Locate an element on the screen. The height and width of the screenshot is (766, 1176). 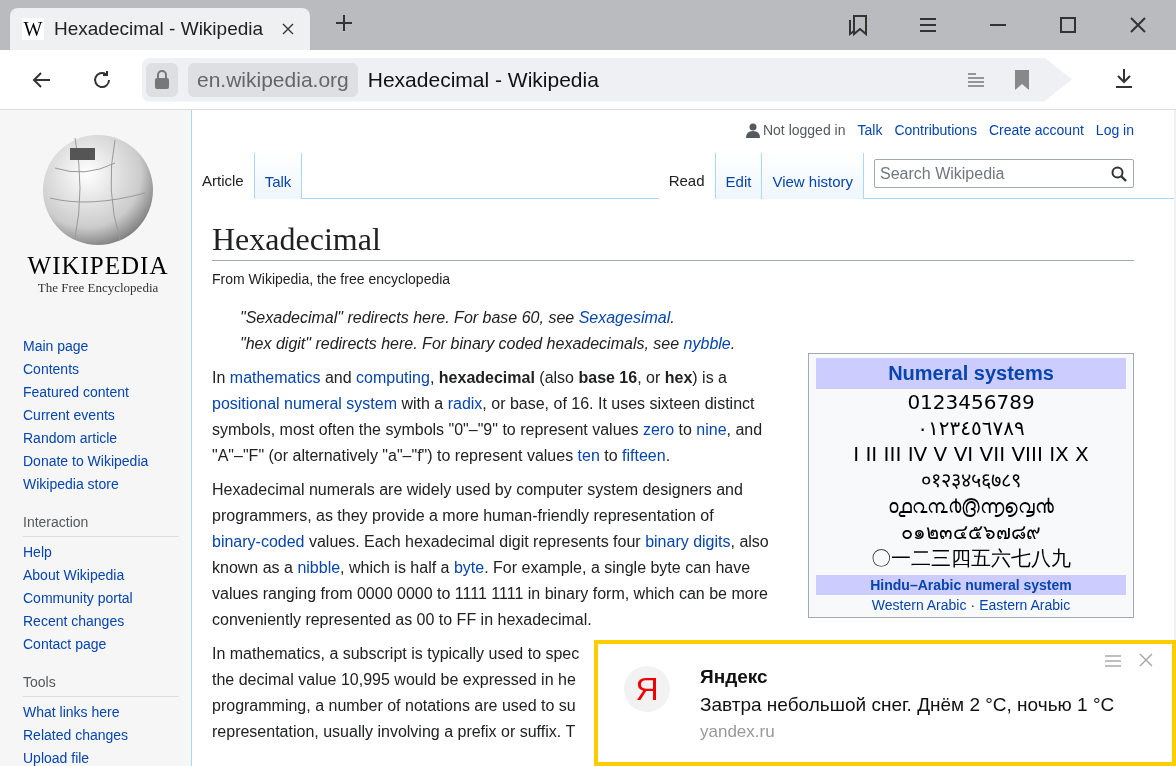
url-domain: en.wikipedia.org is located at coordinates (273, 79).